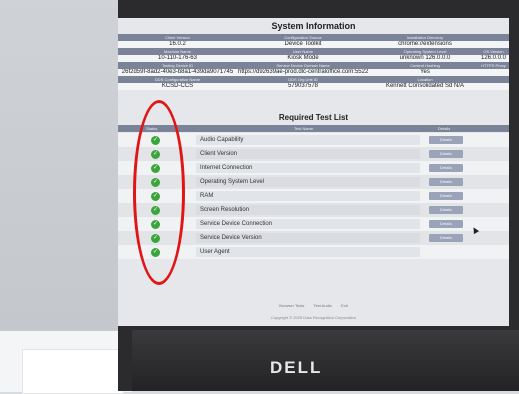  Describe the element at coordinates (226, 168) in the screenshot. I see `test-name: Internet Connection` at that location.